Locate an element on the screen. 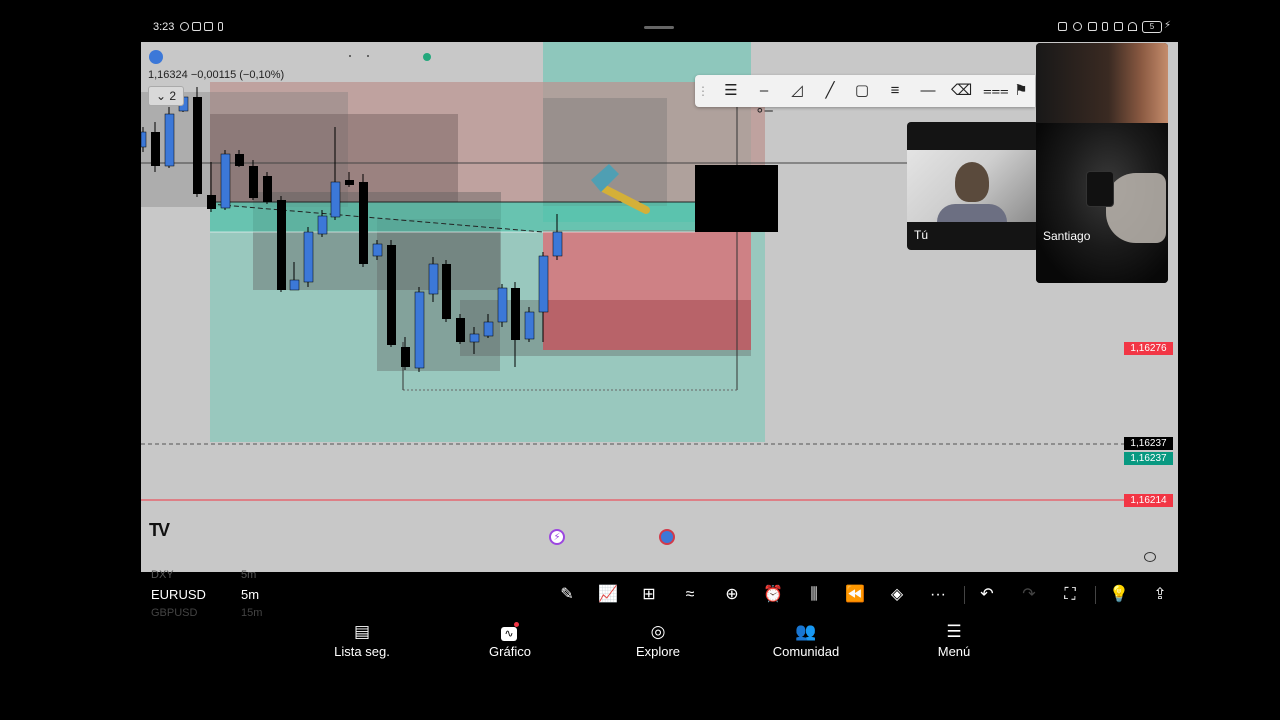 This screenshot has width=1280, height=720. indicators-icon: 📈 is located at coordinates (608, 595).